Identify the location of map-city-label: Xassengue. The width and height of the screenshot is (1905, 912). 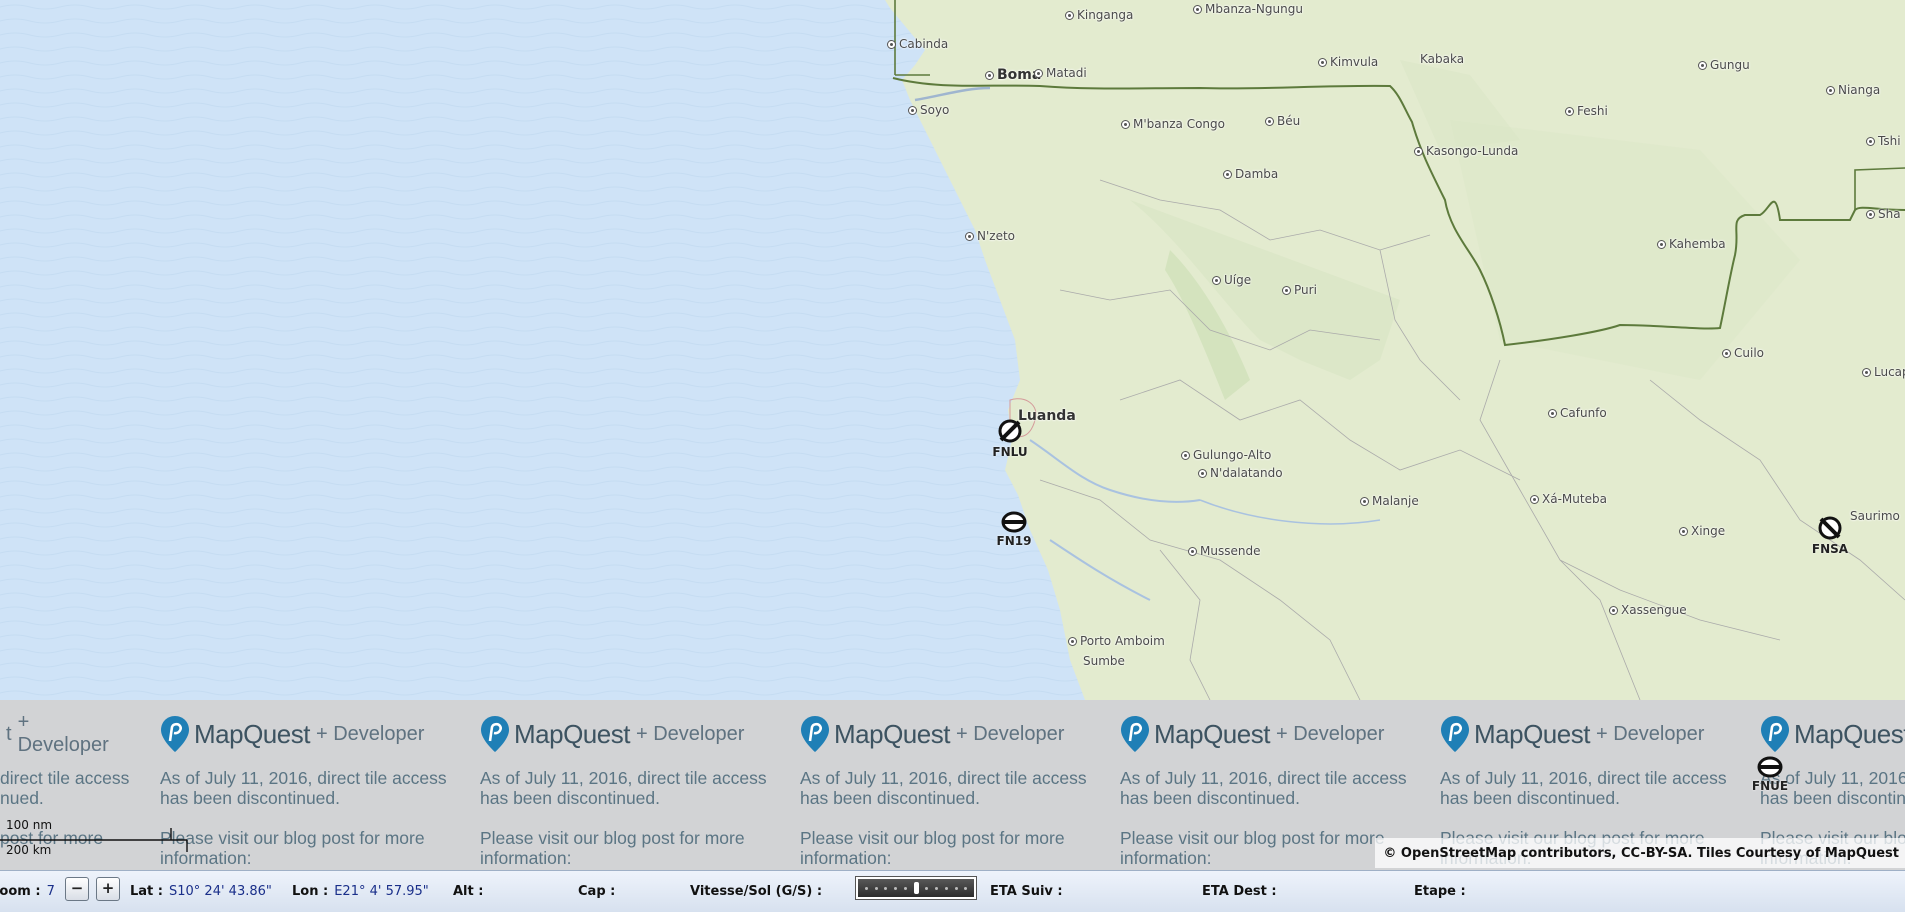
(1648, 610).